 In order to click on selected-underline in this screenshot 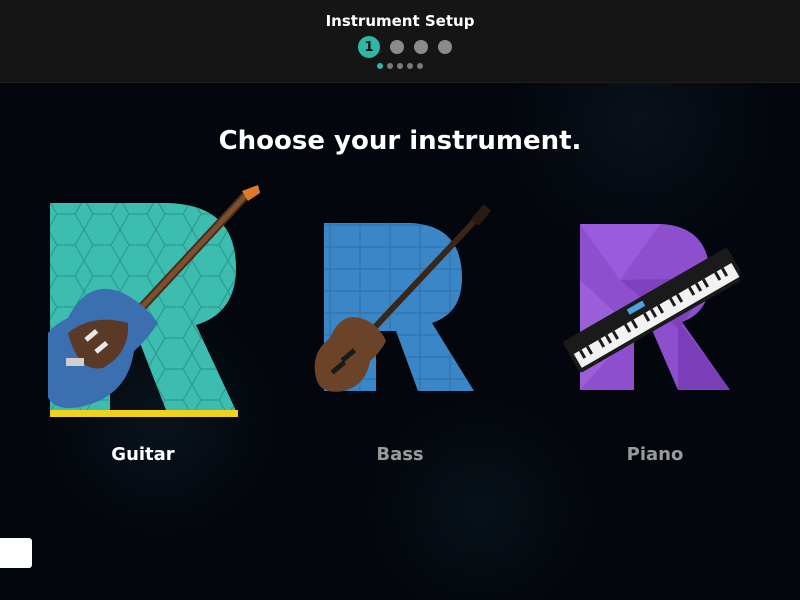, I will do `click(144, 413)`.